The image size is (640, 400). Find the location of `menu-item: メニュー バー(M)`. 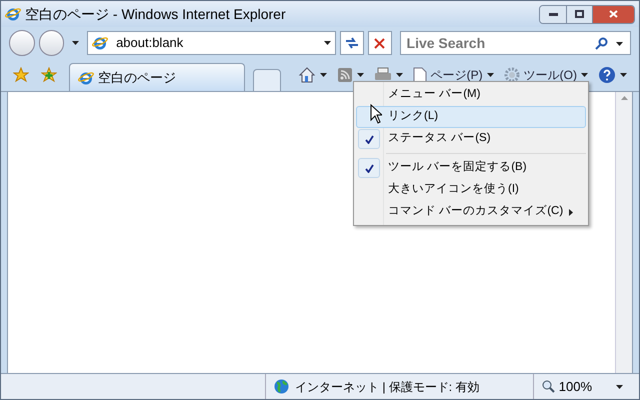

menu-item: メニュー バー(M) is located at coordinates (471, 95).